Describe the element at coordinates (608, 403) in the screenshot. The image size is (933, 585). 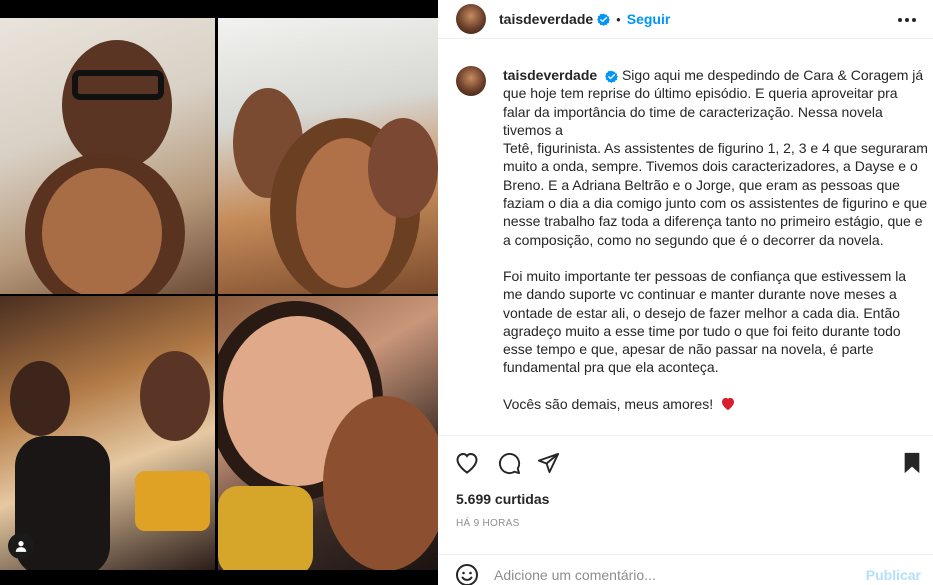
I see `caption-paragraph-3: Vocês são demais, meus amores!` at that location.